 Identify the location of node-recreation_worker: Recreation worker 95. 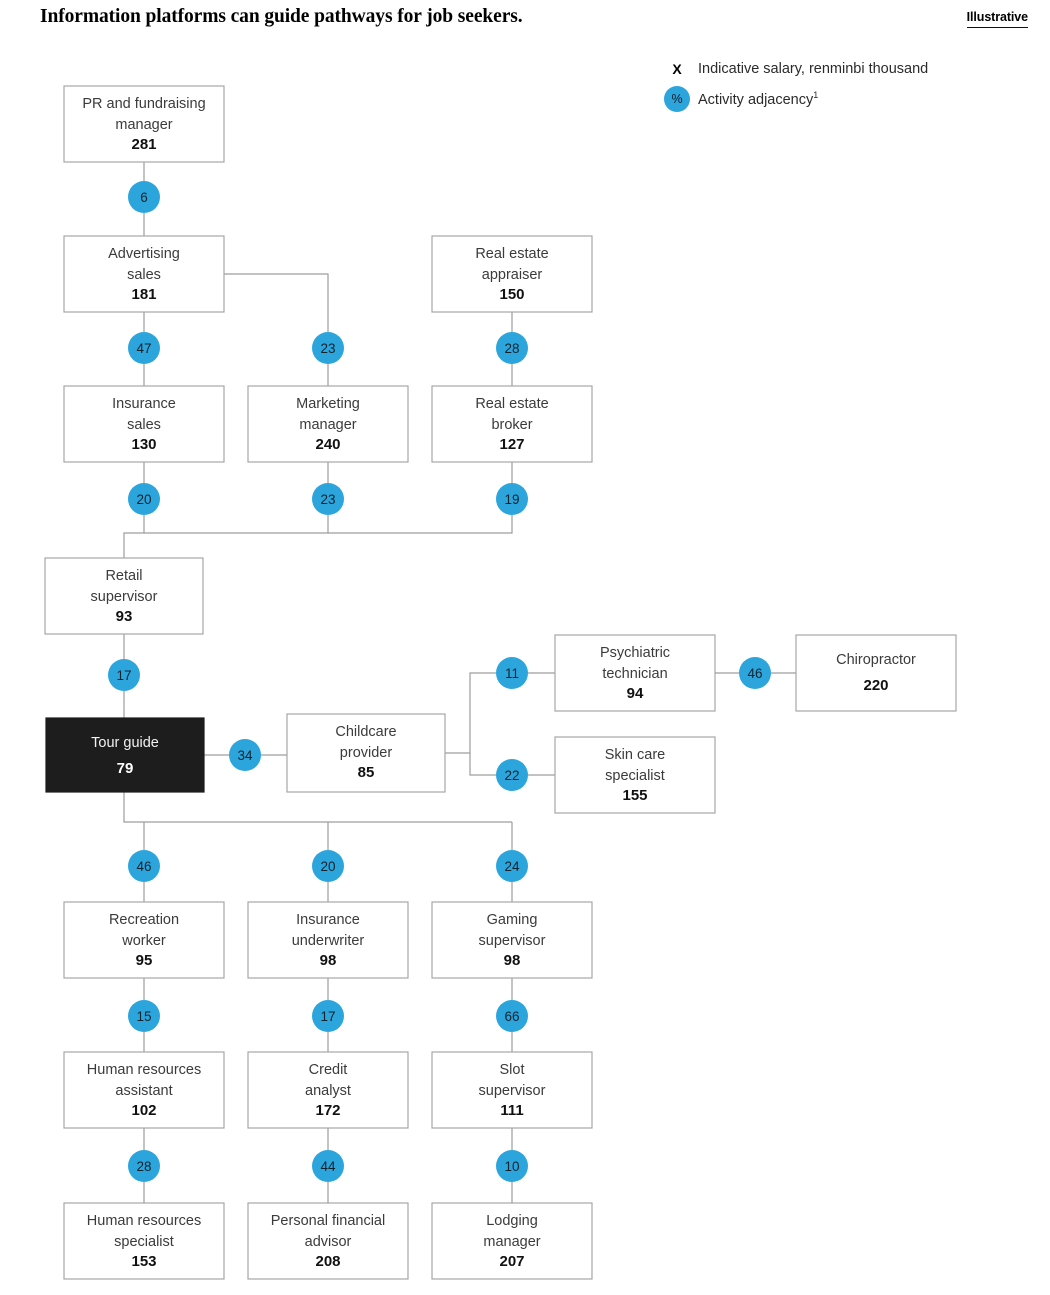
(144, 940).